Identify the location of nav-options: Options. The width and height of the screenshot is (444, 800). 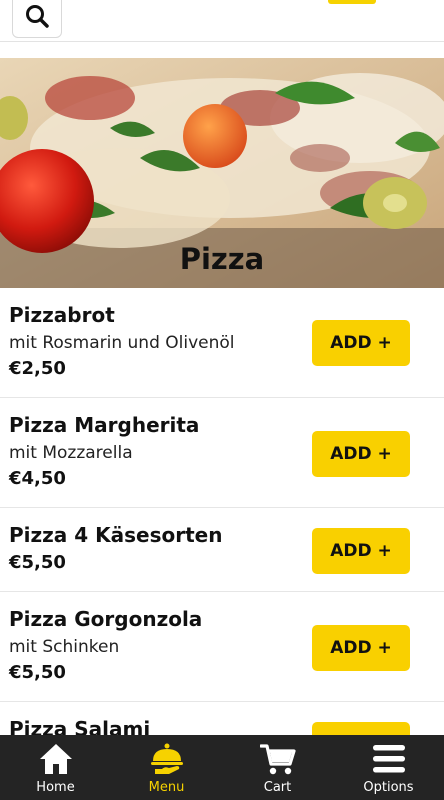
(388, 767).